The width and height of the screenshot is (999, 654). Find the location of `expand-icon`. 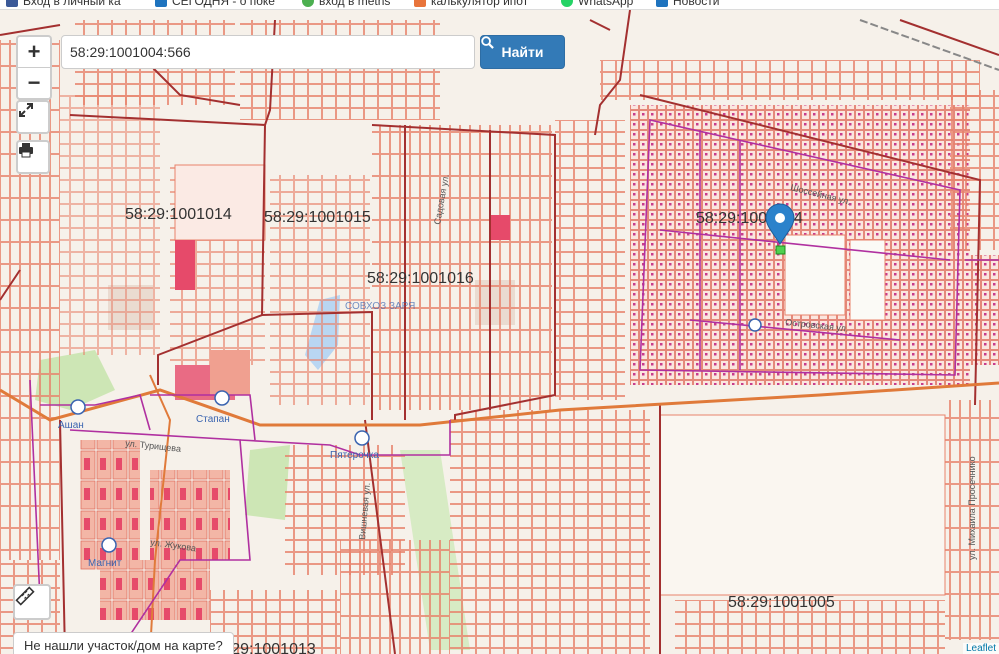

expand-icon is located at coordinates (26, 110).